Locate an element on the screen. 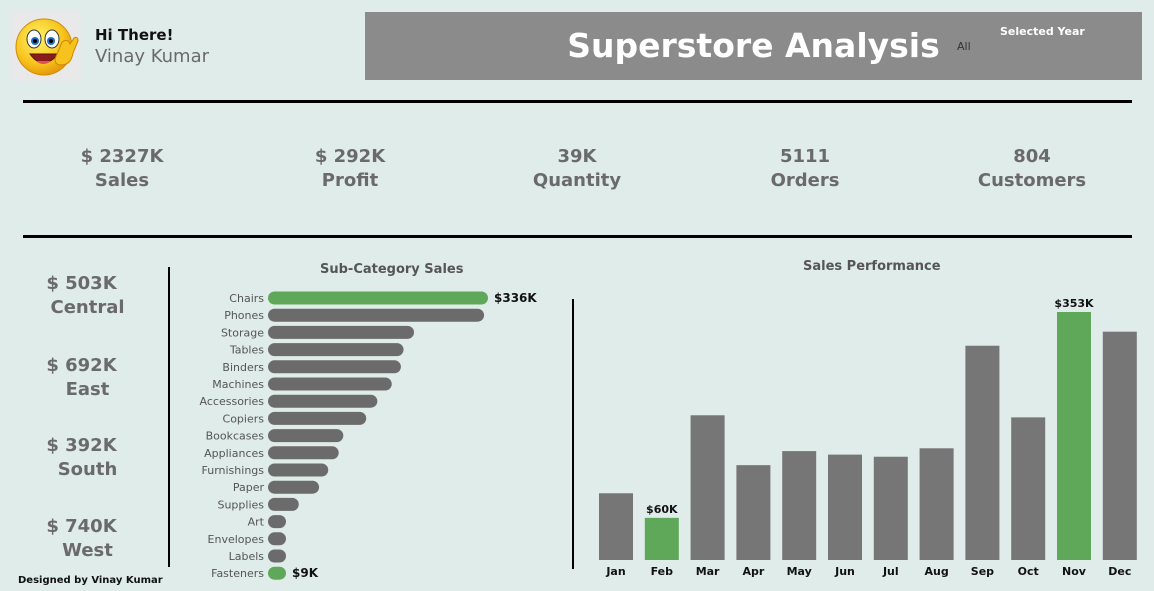 Image resolution: width=1154 pixels, height=591 pixels. kpi-label: Customers is located at coordinates (1032, 180).